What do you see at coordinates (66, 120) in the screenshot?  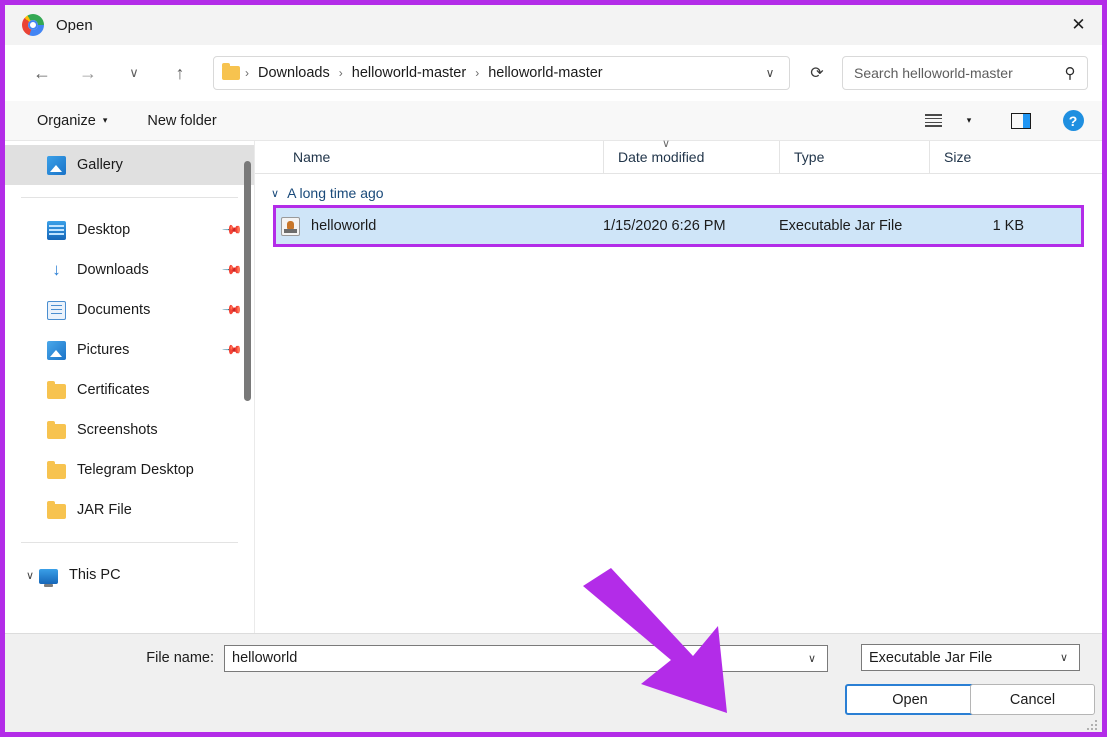 I see `organize-label: Organize` at bounding box center [66, 120].